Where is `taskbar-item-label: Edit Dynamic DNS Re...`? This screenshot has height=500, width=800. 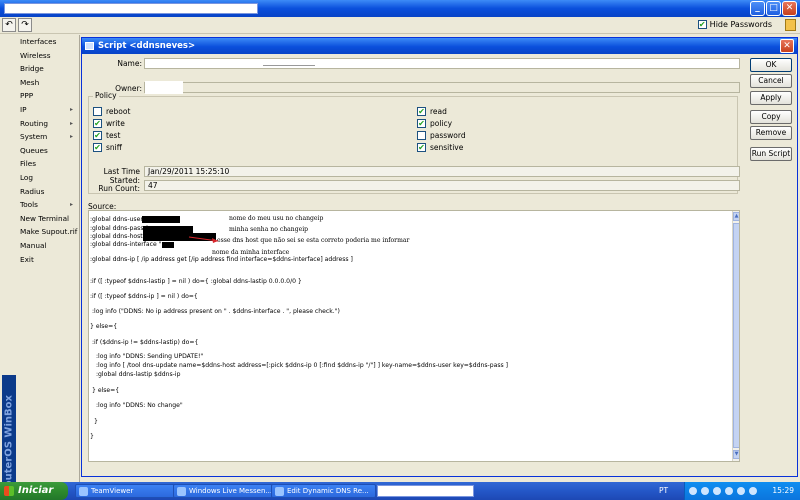
taskbar-item-label: Edit Dynamic DNS Re... is located at coordinates (328, 491).